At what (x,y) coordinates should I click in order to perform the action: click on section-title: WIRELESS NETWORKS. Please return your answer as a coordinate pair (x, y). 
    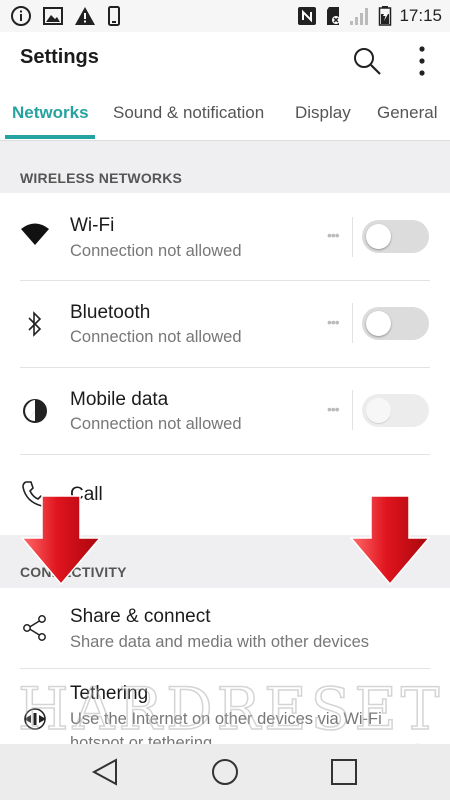
    Looking at the image, I should click on (101, 178).